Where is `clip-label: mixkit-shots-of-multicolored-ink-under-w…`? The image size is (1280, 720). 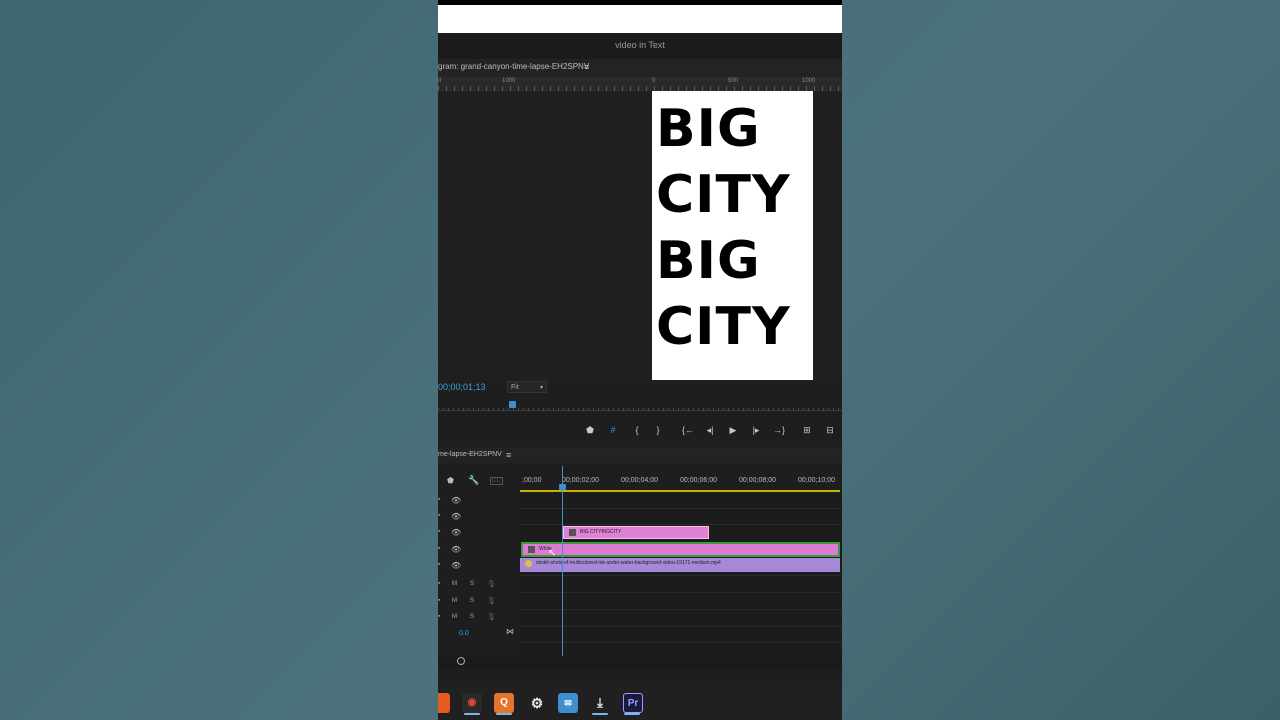 clip-label: mixkit-shots-of-multicolored-ink-under-w… is located at coordinates (628, 563).